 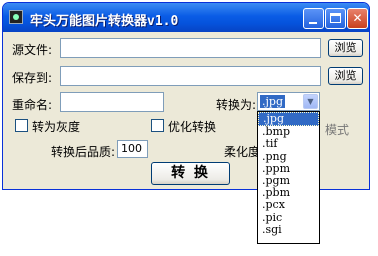 I want to click on format-option: .tif, so click(x=288, y=144).